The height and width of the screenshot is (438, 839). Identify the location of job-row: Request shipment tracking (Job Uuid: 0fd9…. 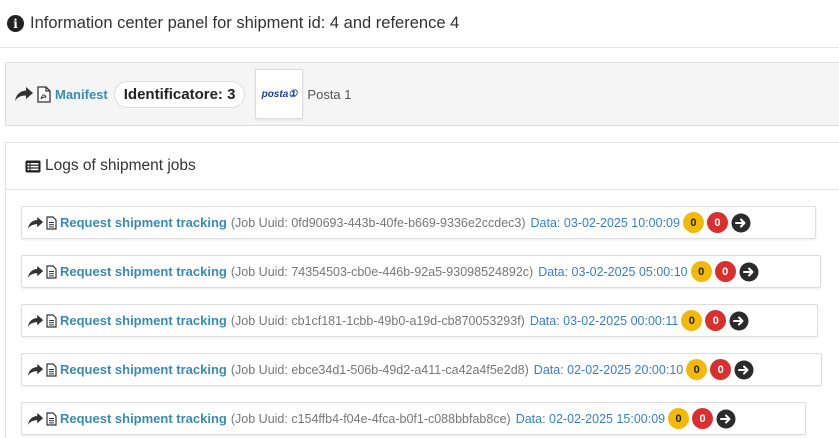
(418, 222).